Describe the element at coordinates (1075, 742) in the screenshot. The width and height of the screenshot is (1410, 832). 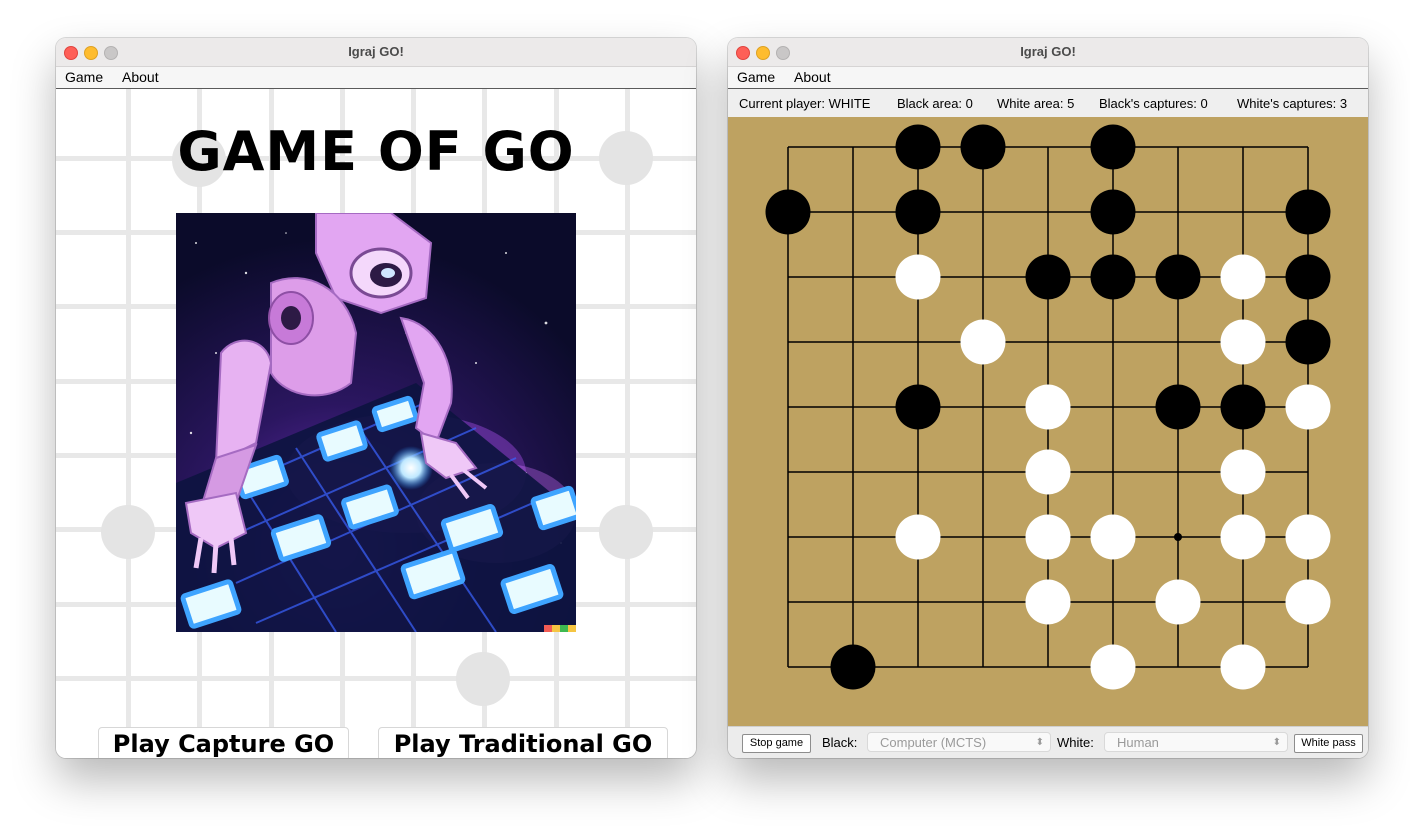
I see `white-player-label: White:` at that location.